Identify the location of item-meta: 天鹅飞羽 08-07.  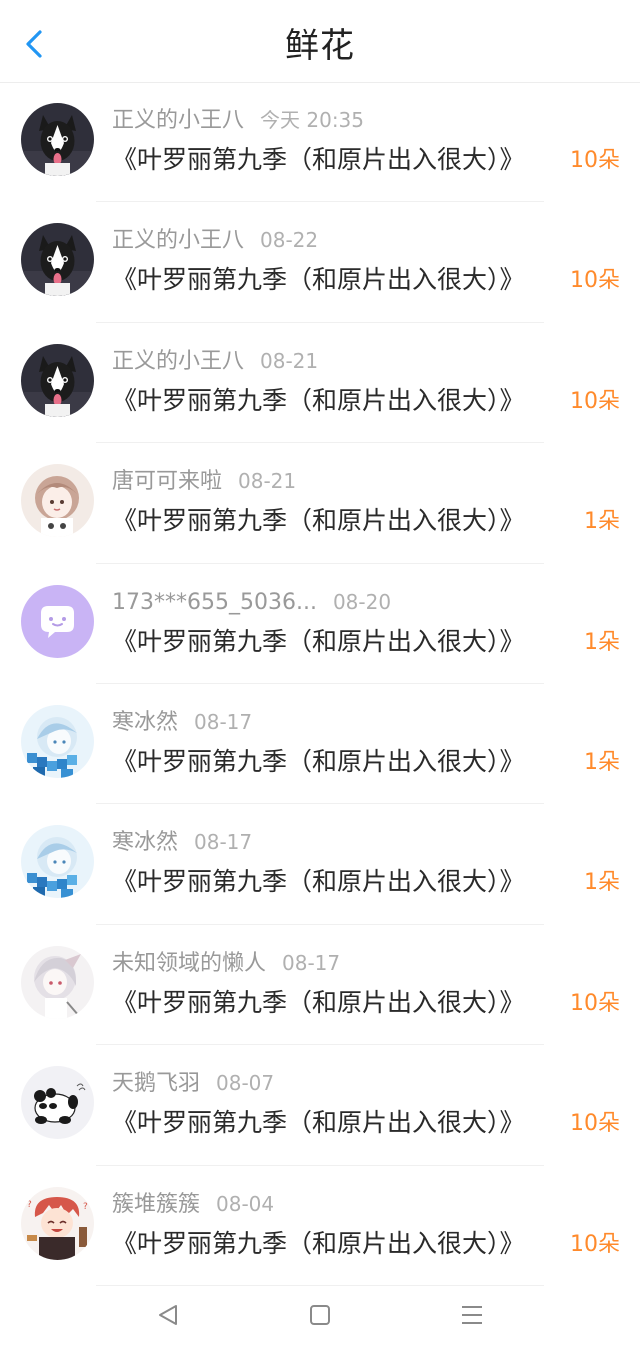
(193, 1083).